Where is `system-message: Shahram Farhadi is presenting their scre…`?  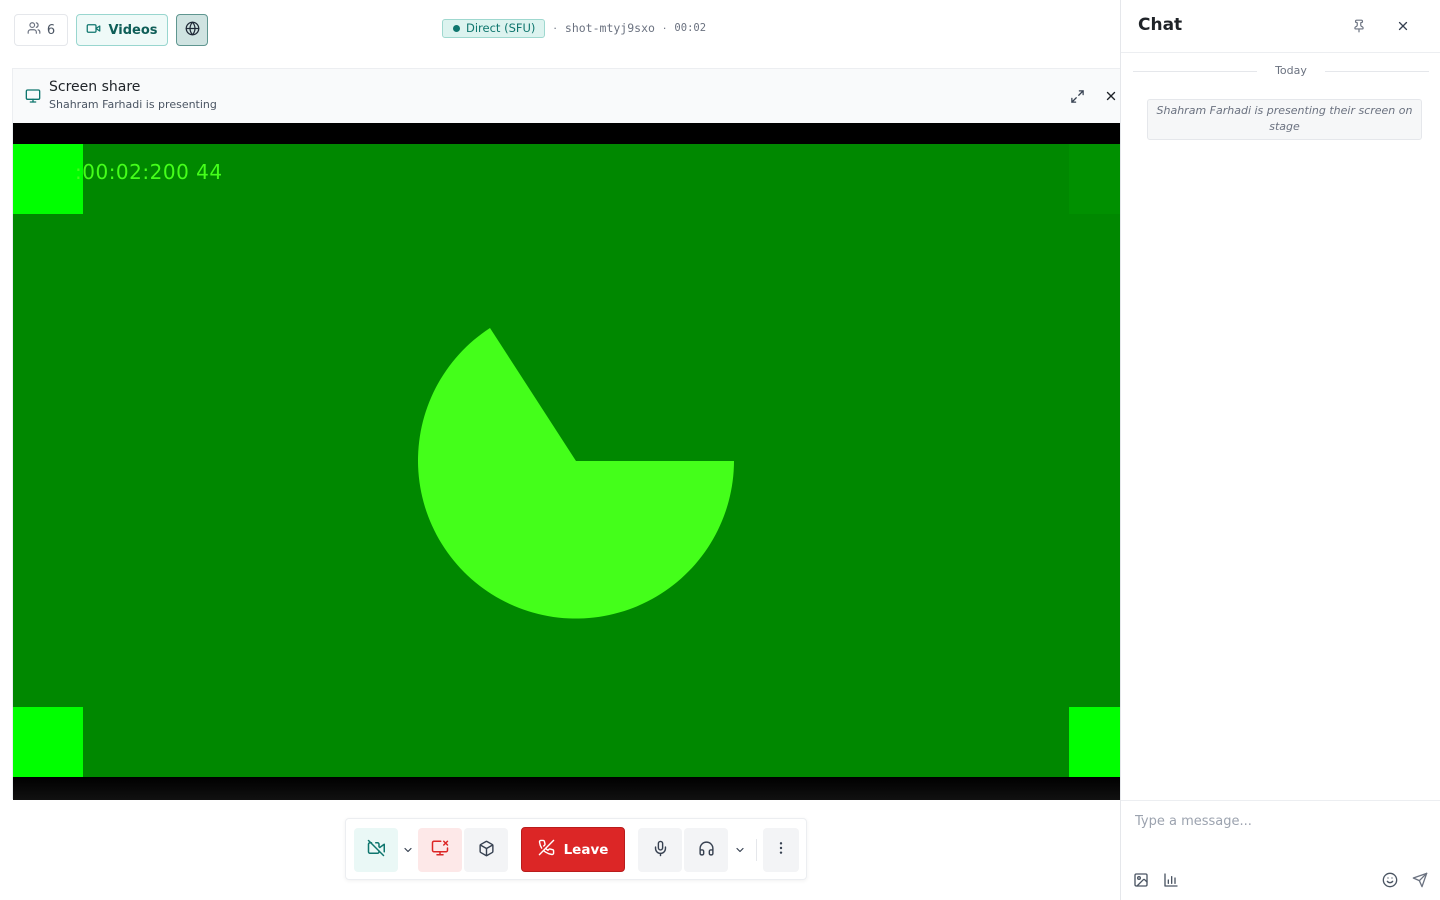
system-message: Shahram Farhadi is presenting their scre… is located at coordinates (1284, 119).